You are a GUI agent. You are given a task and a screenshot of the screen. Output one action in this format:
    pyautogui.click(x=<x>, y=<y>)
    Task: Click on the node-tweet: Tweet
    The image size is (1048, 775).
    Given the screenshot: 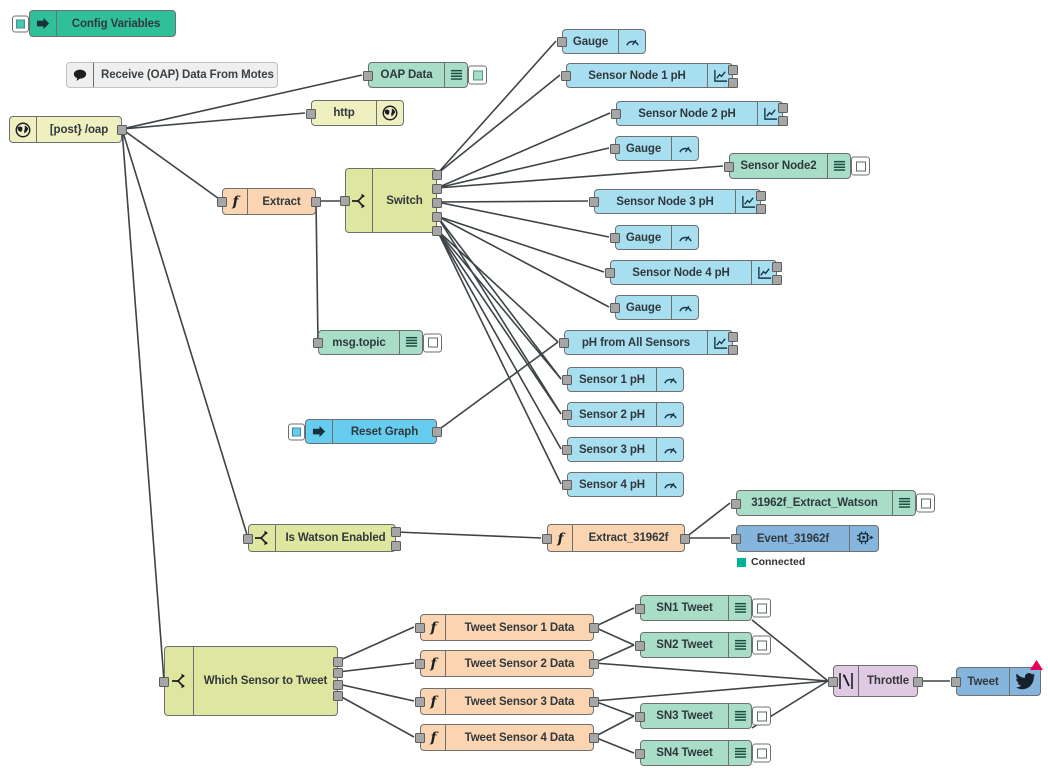 What is the action you would take?
    pyautogui.click(x=997, y=678)
    